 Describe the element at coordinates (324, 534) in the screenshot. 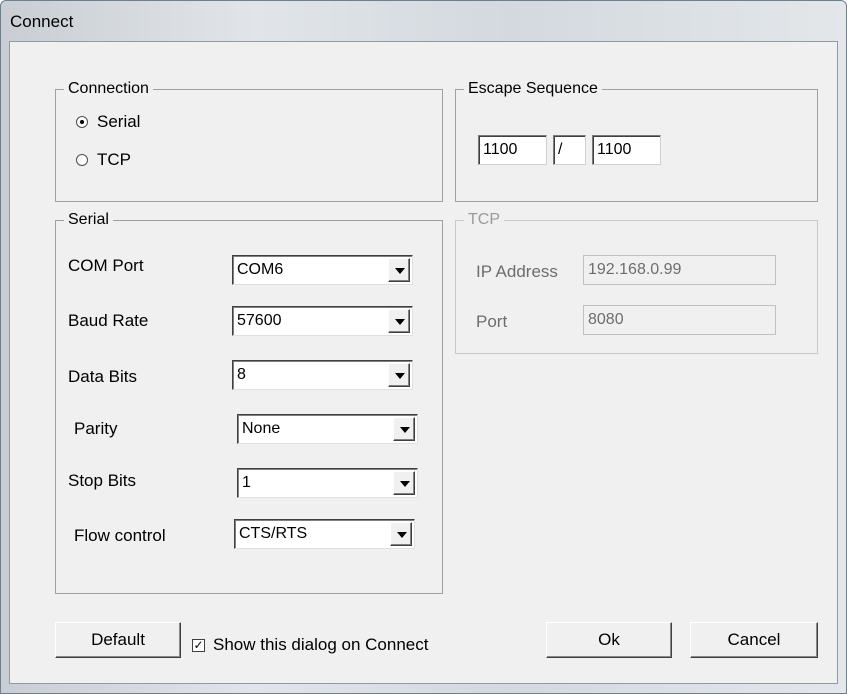

I see `flow-control-select: CTS/RTS` at that location.